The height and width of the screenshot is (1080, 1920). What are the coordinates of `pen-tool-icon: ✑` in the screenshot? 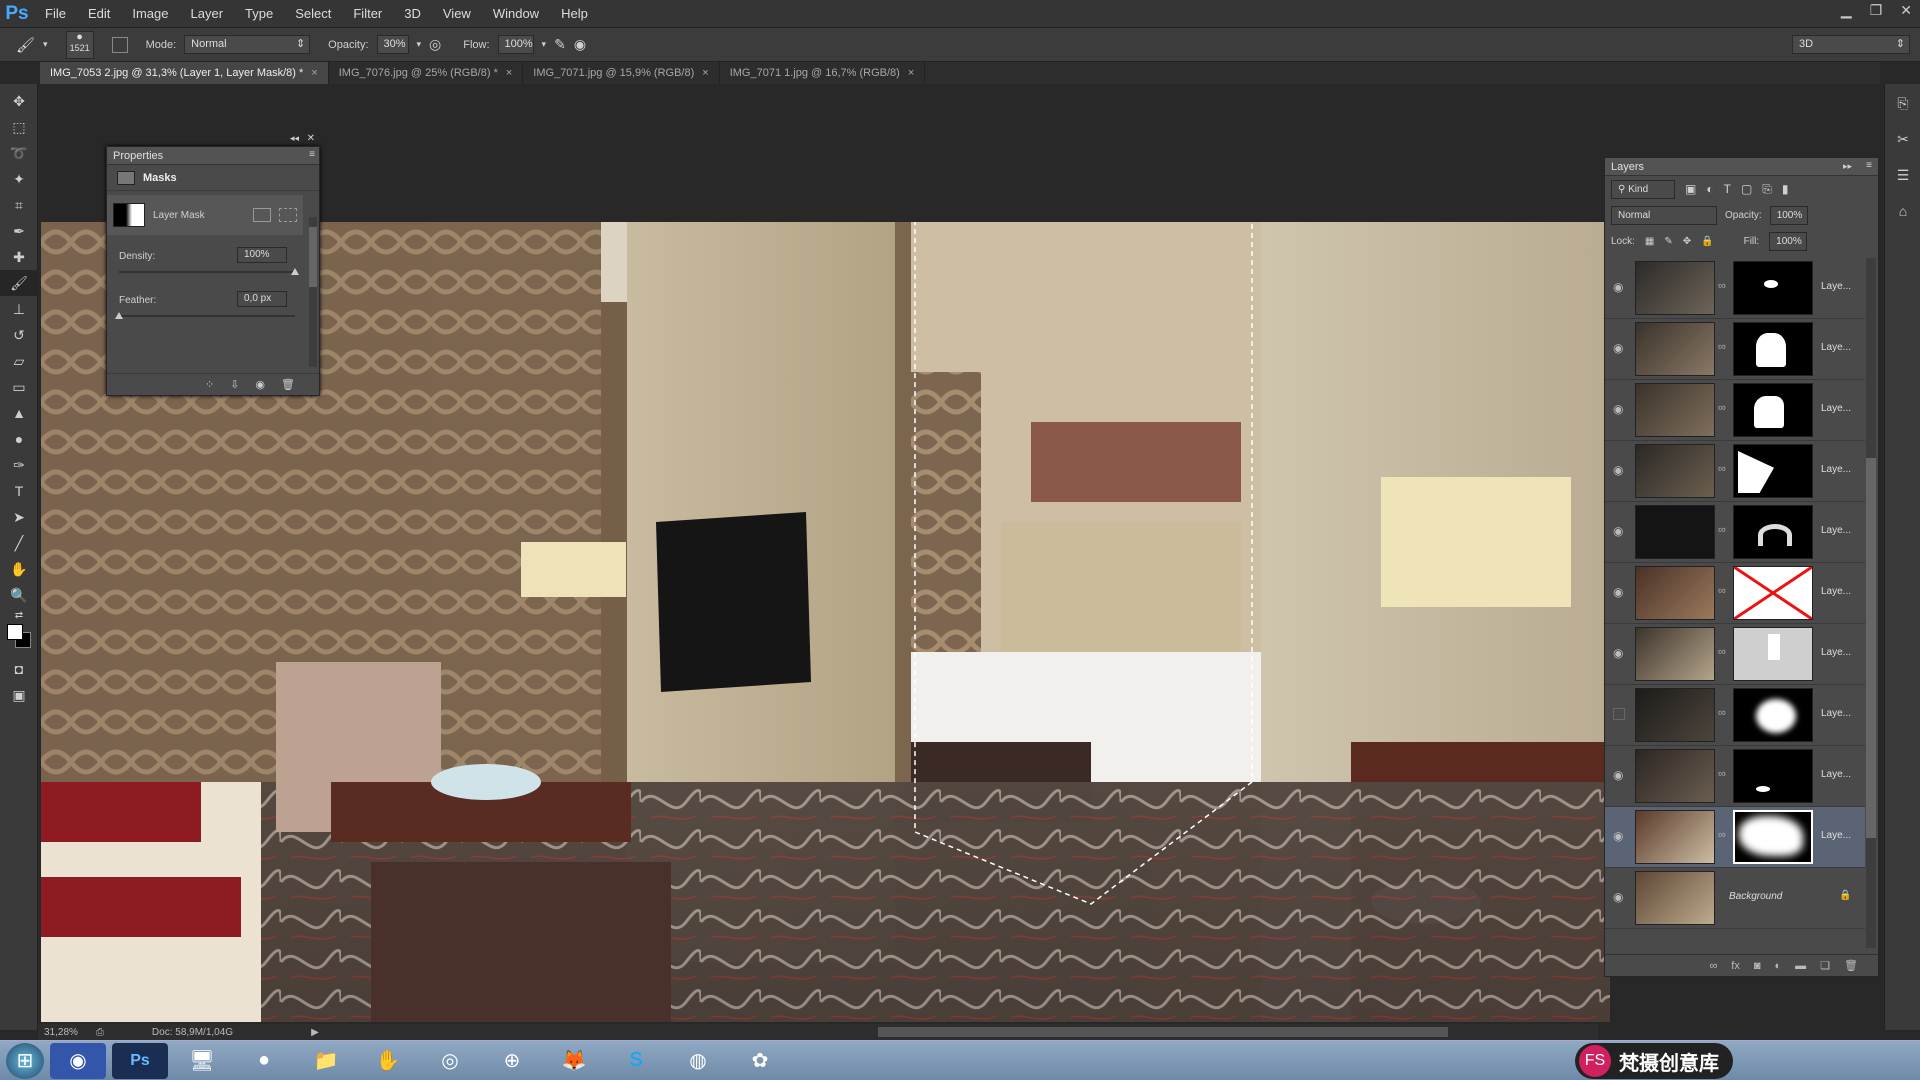 It's located at (19, 465).